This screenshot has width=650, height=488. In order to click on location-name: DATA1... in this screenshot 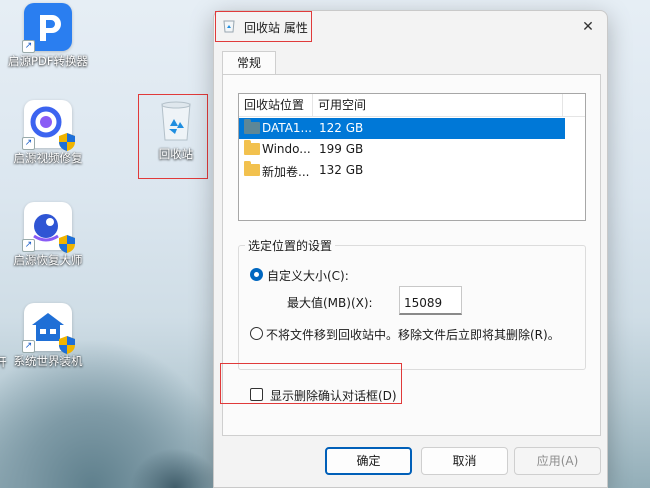, I will do `click(287, 128)`.